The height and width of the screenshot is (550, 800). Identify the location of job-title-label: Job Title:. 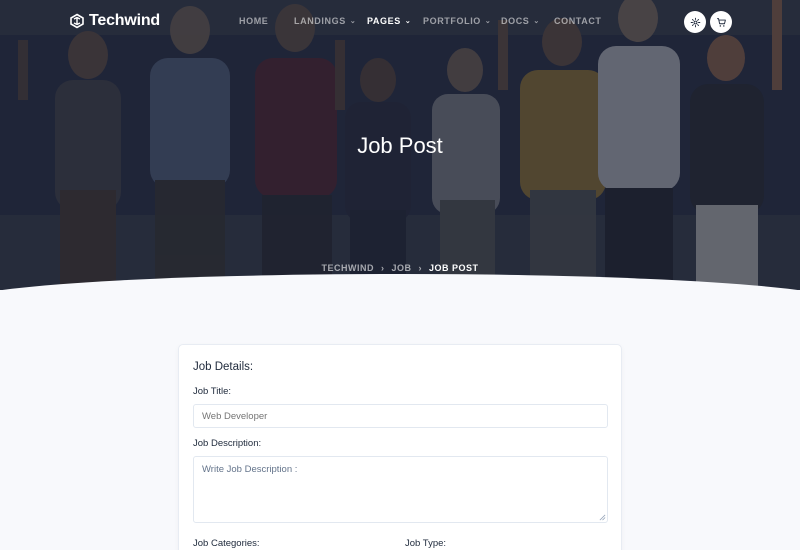
(212, 391).